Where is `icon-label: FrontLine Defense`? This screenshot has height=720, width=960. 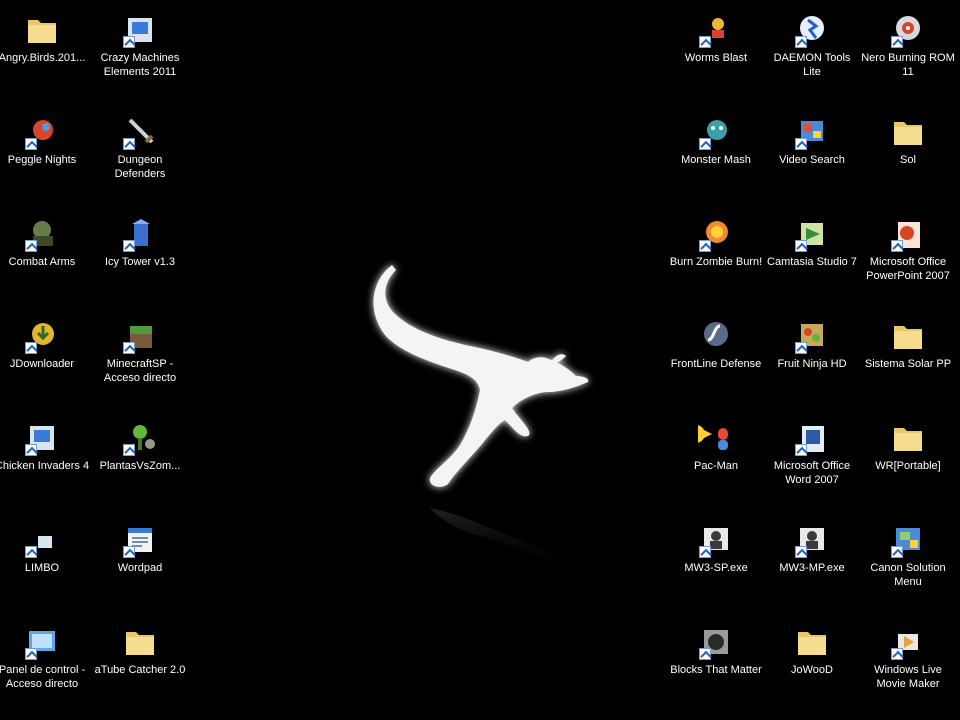 icon-label: FrontLine Defense is located at coordinates (716, 364).